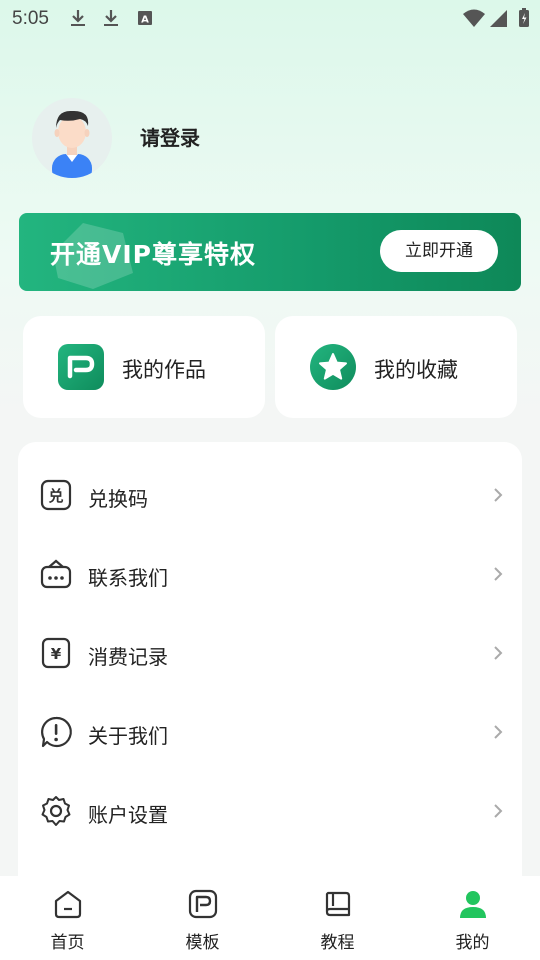  What do you see at coordinates (333, 367) in the screenshot?
I see `star-icon` at bounding box center [333, 367].